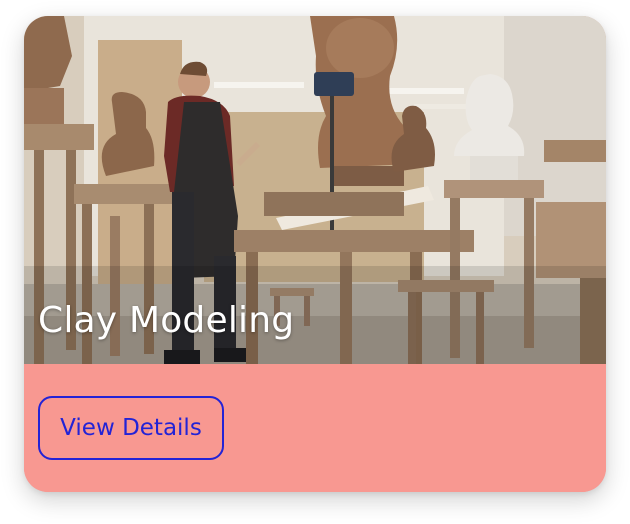 This screenshot has width=630, height=524. What do you see at coordinates (166, 320) in the screenshot?
I see `card-title: Clay Modeling` at bounding box center [166, 320].